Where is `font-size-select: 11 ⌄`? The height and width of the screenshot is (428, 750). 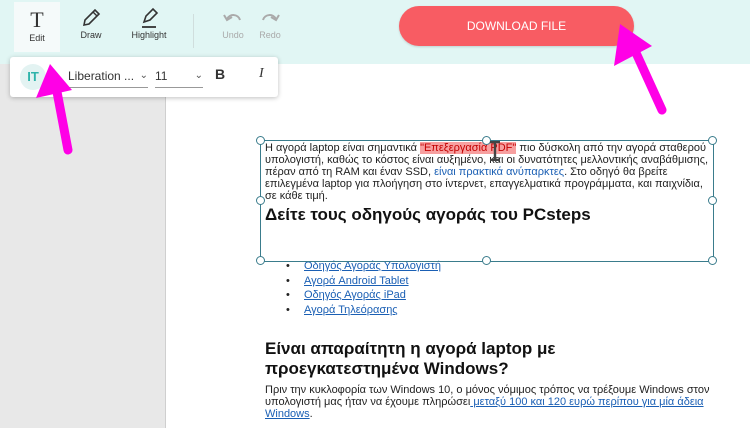 font-size-select: 11 ⌄ is located at coordinates (179, 76).